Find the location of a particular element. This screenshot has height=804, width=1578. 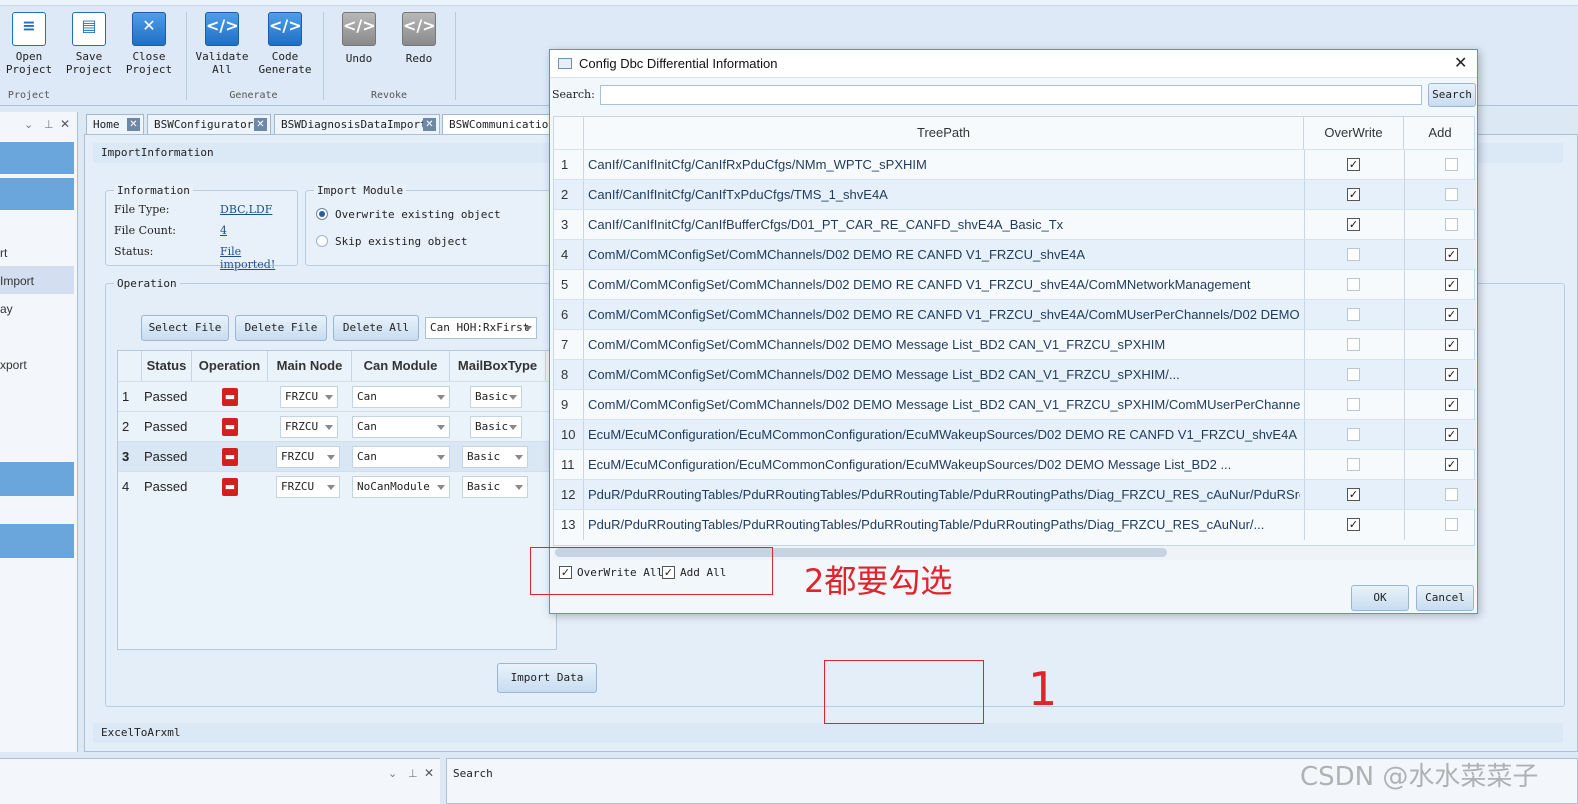

status-link: File imported! is located at coordinates (258, 258).